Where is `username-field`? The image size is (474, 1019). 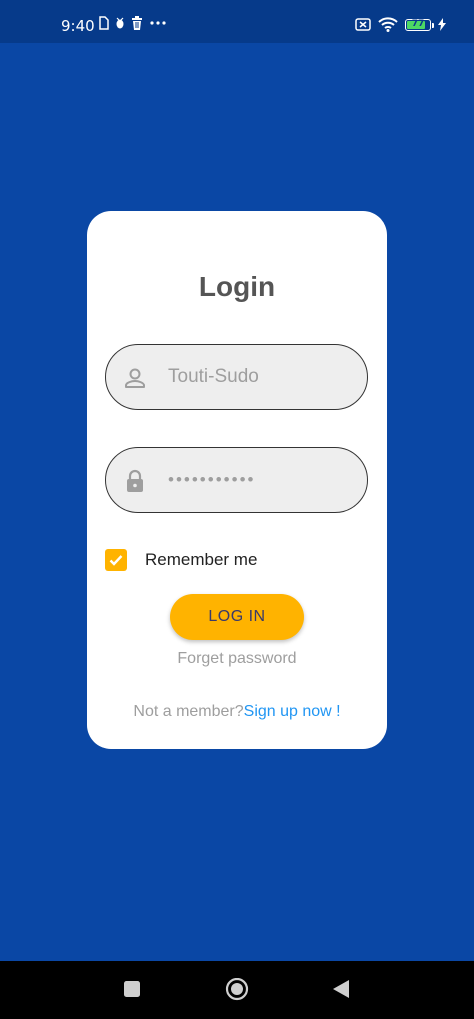 username-field is located at coordinates (236, 377).